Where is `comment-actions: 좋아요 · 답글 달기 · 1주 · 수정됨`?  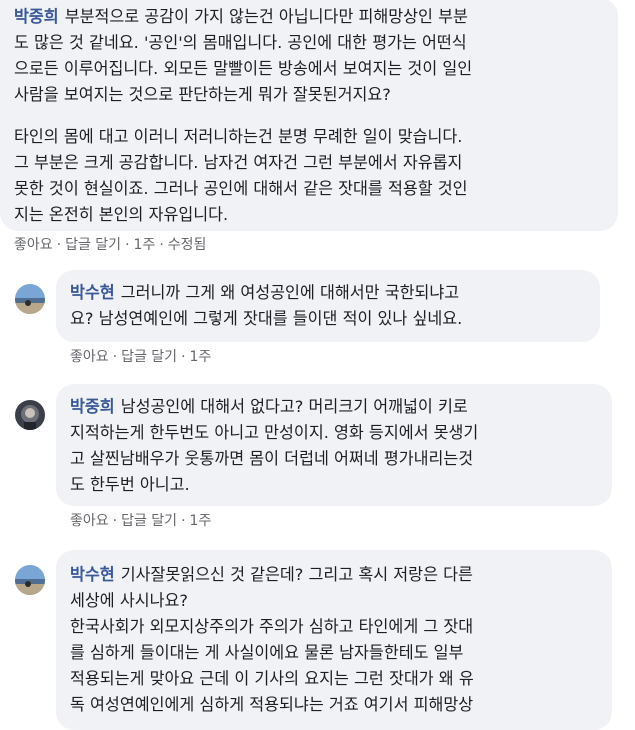
comment-actions: 좋아요 · 답글 달기 · 1주 · 수정됨 is located at coordinates (110, 245).